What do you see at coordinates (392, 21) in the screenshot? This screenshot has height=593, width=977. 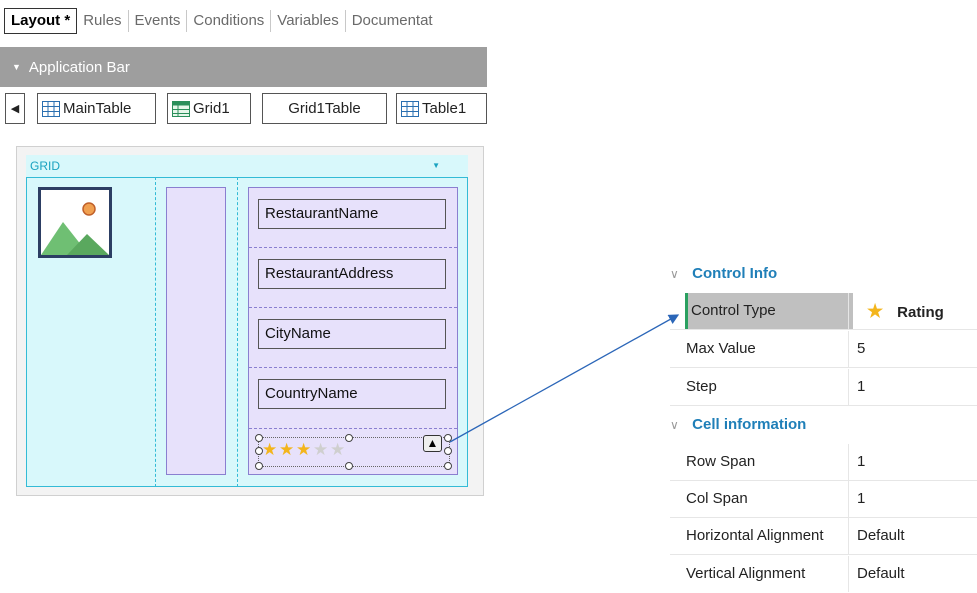 I see `tab-documentation: Documentat` at bounding box center [392, 21].